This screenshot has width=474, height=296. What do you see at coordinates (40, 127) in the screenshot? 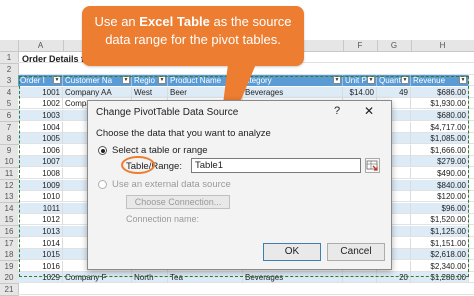
I see `table-cell: 1004` at bounding box center [40, 127].